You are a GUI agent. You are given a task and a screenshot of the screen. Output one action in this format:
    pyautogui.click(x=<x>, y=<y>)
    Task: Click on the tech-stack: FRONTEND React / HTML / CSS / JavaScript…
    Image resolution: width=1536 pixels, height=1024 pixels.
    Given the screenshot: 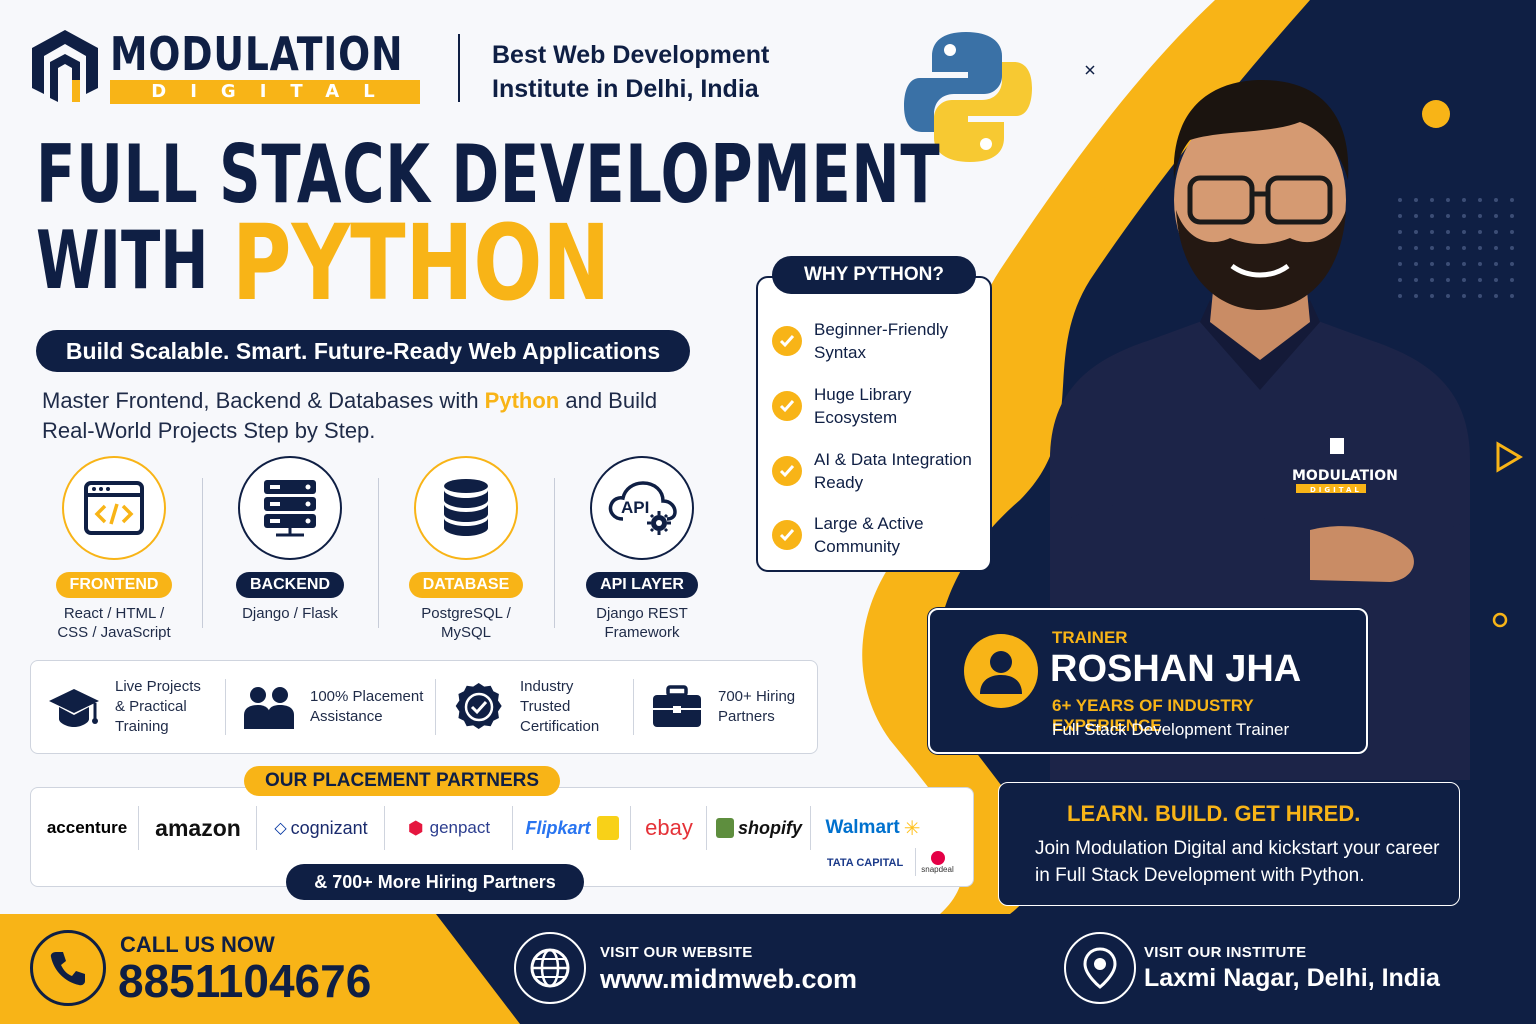 What is the action you would take?
    pyautogui.click(x=379, y=549)
    